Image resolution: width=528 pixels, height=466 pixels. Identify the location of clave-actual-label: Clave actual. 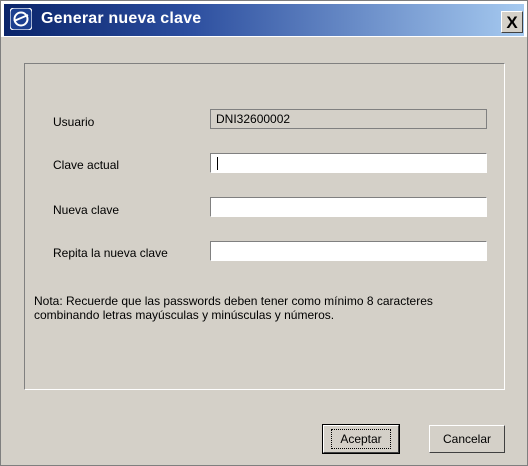
(86, 165).